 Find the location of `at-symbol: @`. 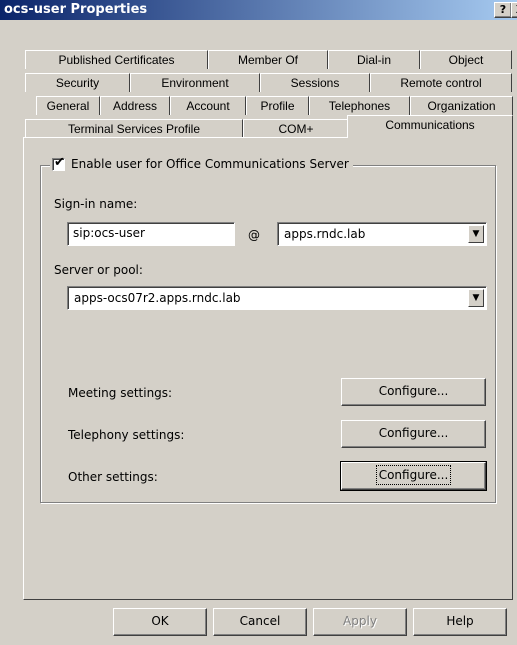

at-symbol: @ is located at coordinates (254, 235).